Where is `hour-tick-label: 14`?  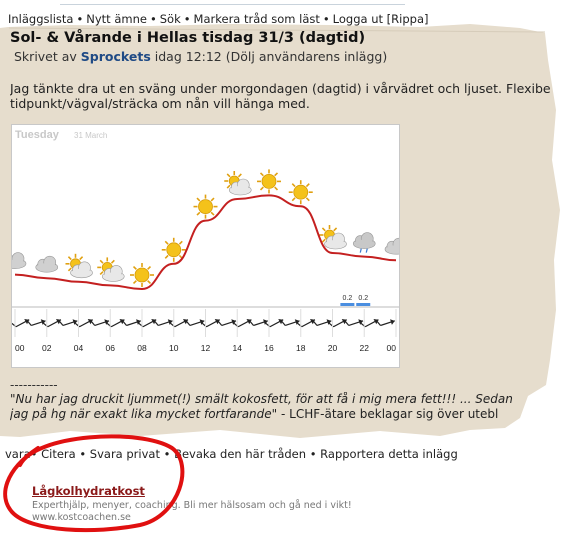 hour-tick-label: 14 is located at coordinates (238, 348).